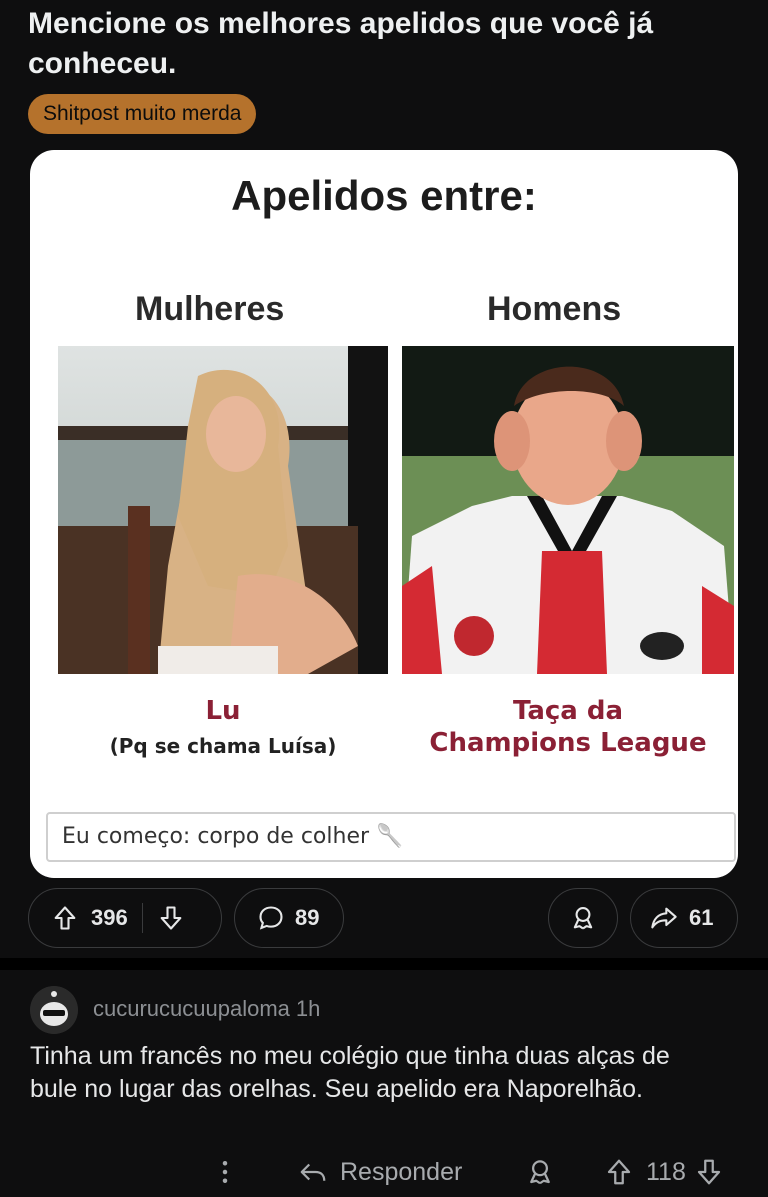 The image size is (768, 1197). What do you see at coordinates (223, 711) in the screenshot?
I see `left-nickname: Lu` at bounding box center [223, 711].